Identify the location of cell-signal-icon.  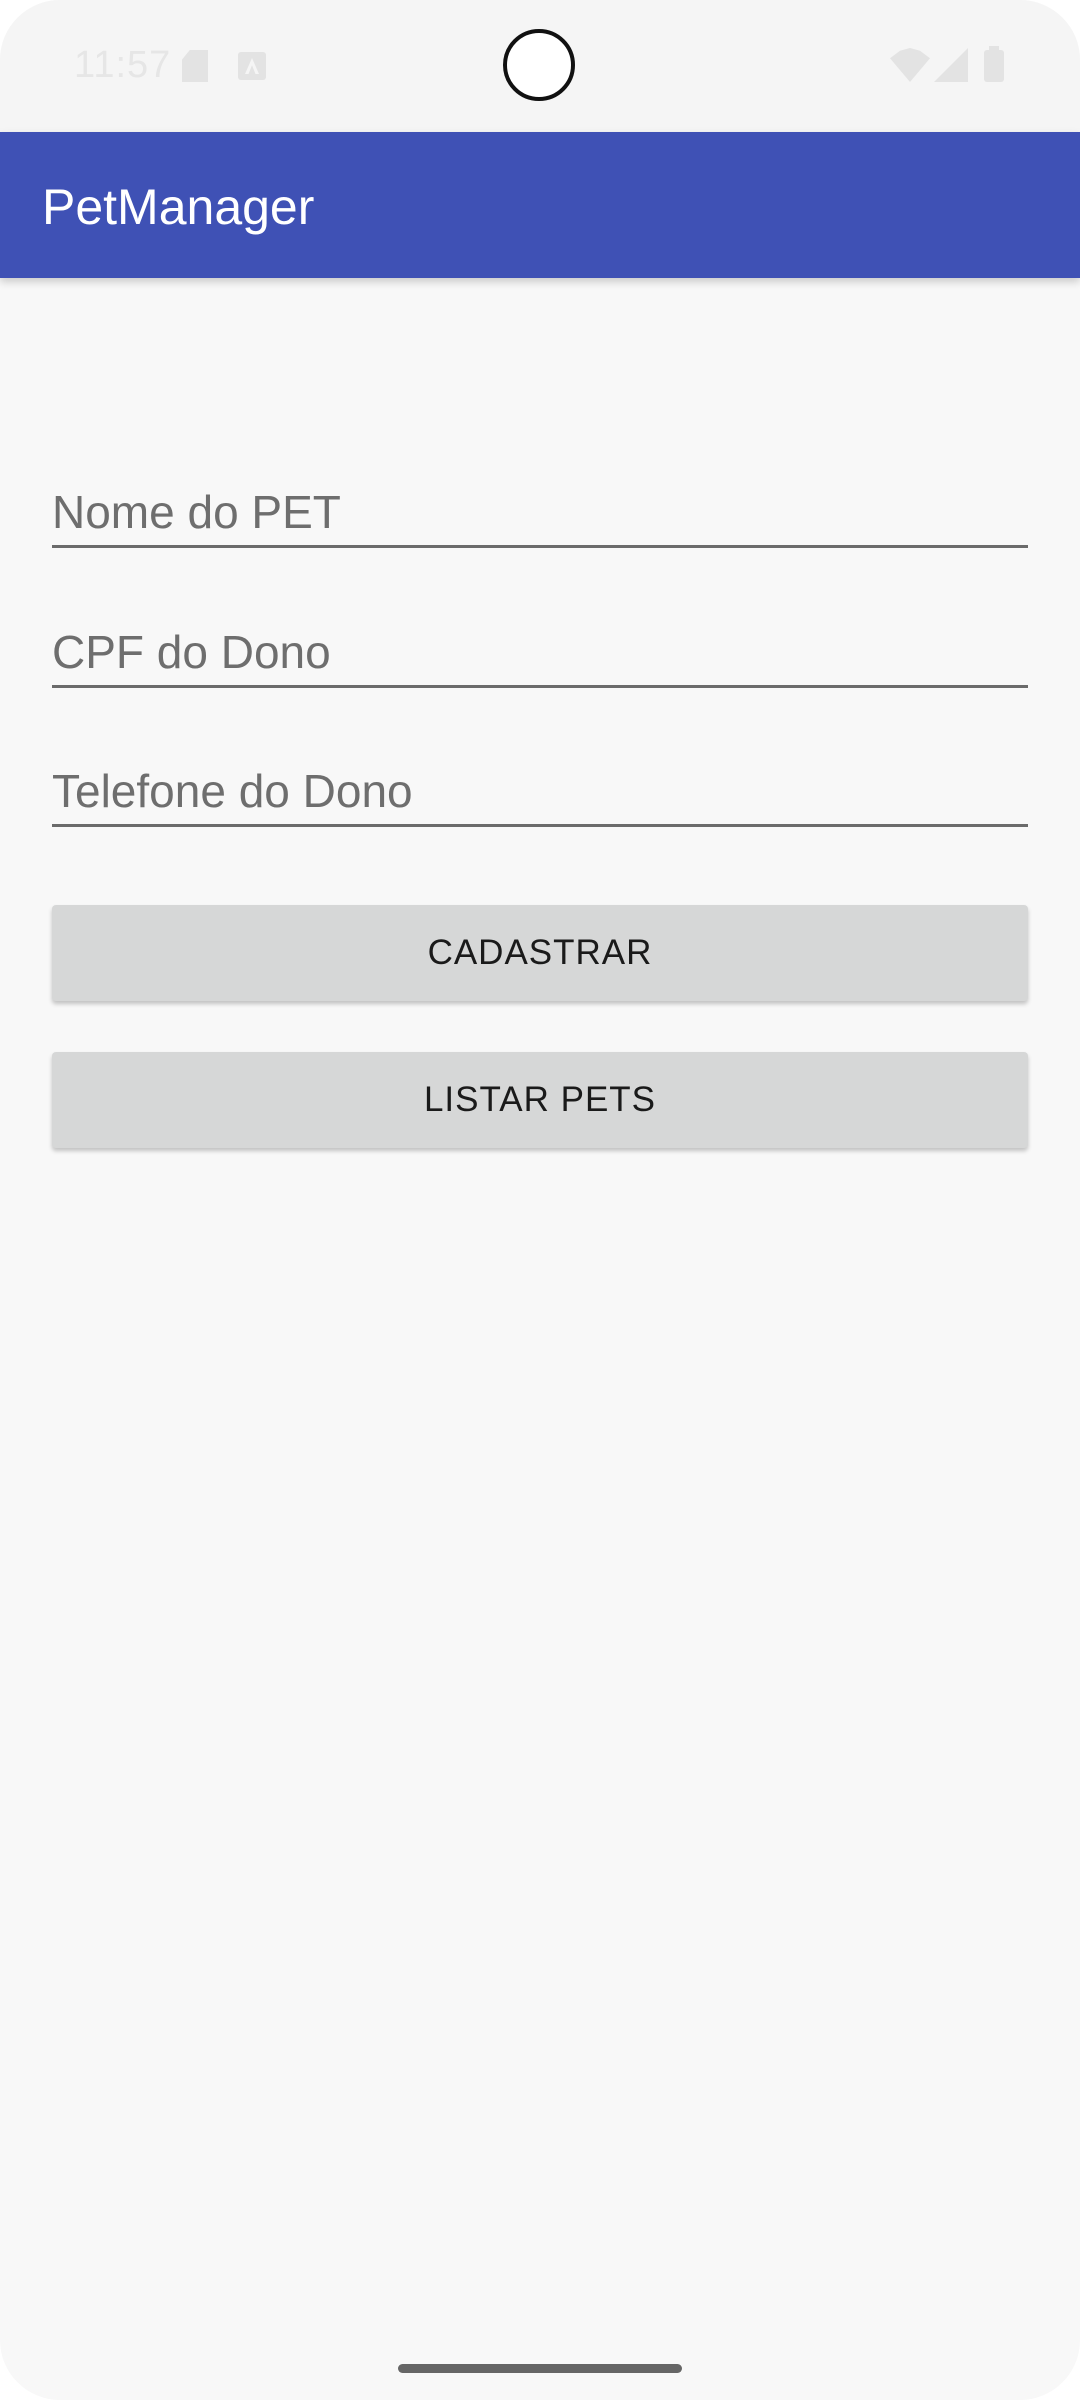
(951, 65).